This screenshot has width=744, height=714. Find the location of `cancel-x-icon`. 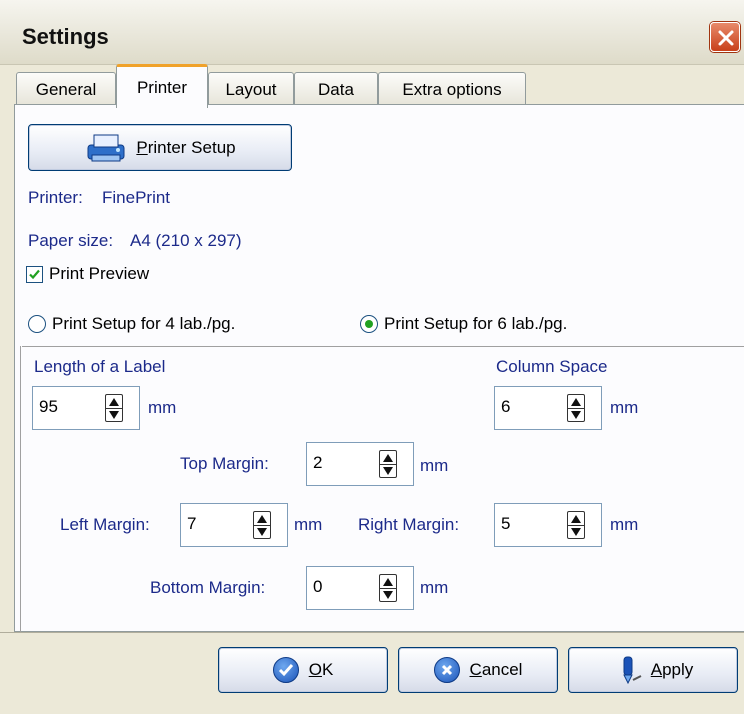

cancel-x-icon is located at coordinates (446, 670).